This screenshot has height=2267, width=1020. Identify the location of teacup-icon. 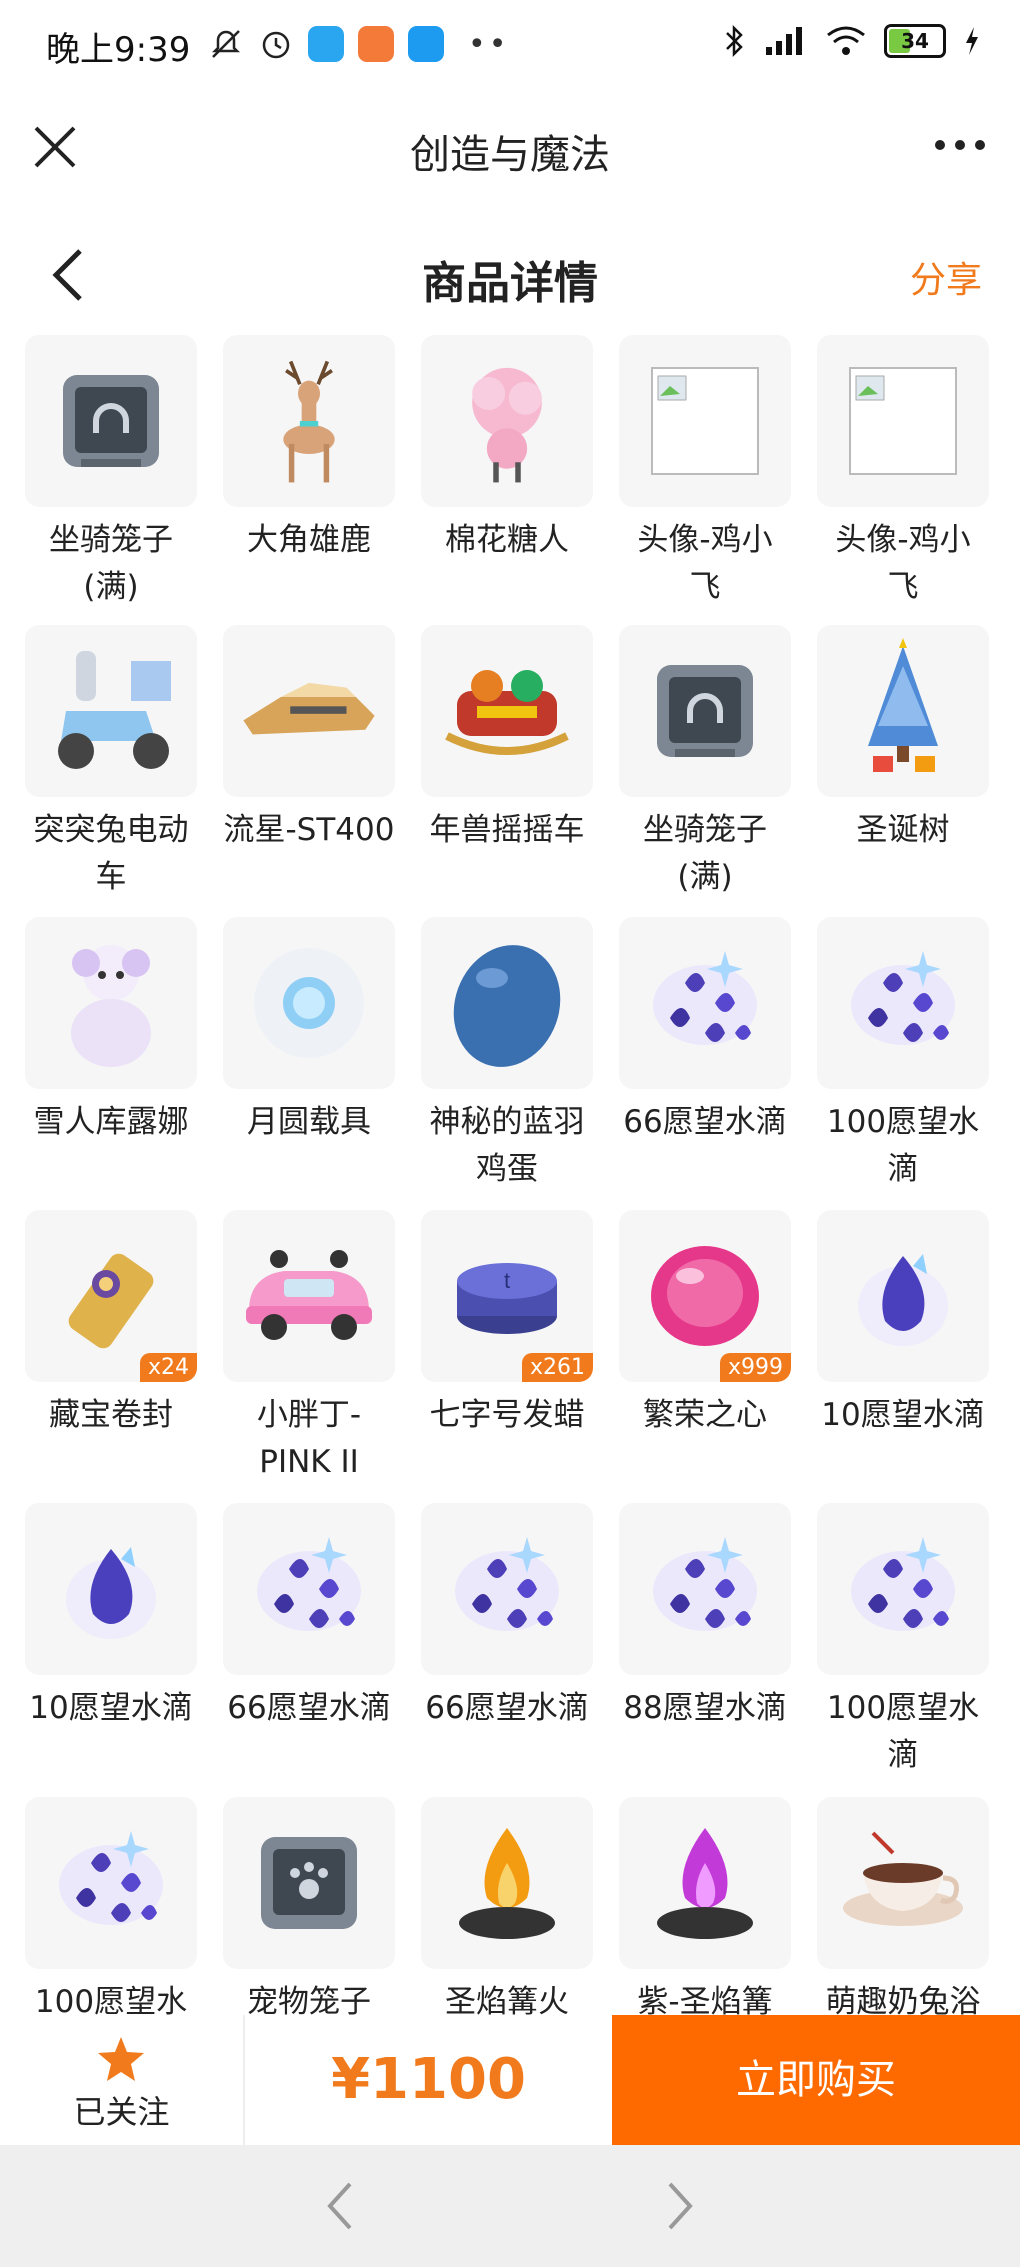
(903, 1883).